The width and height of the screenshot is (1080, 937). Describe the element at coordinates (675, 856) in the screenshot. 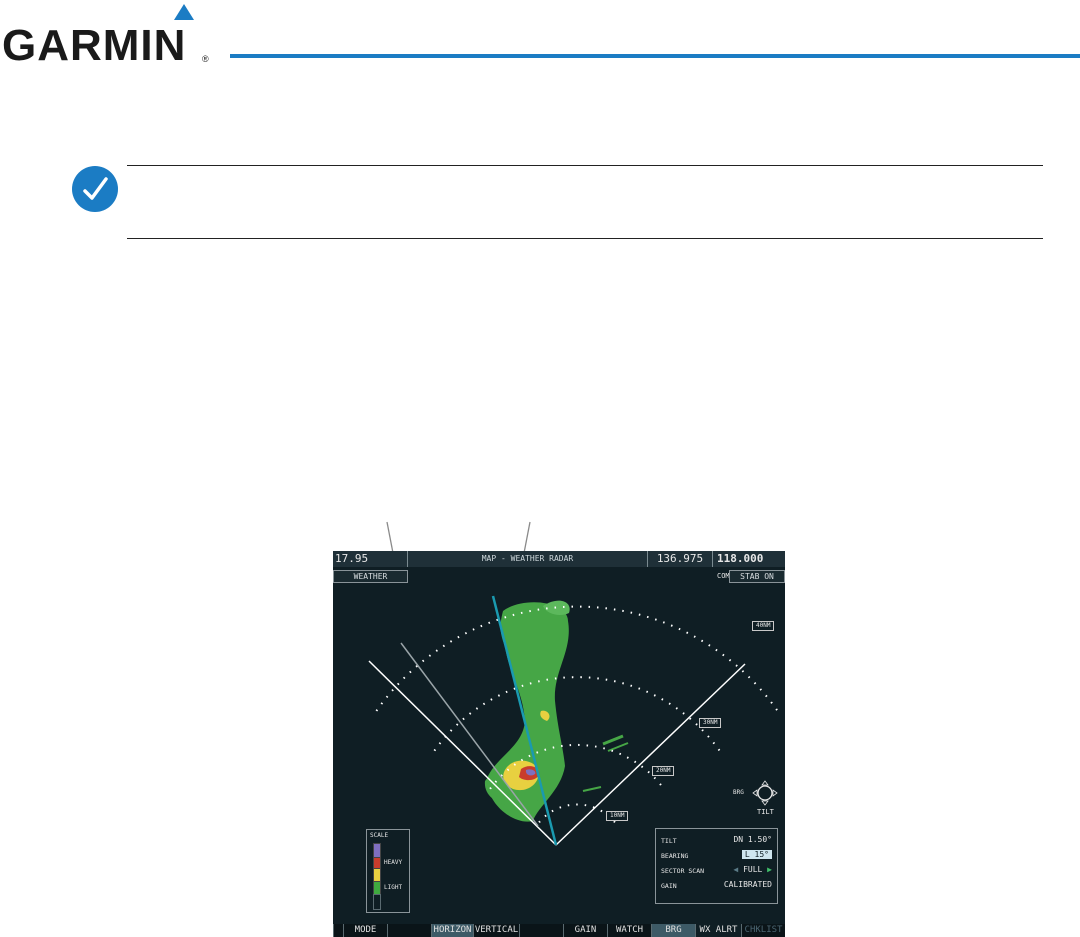

I see `bearing-key: BEARING` at that location.